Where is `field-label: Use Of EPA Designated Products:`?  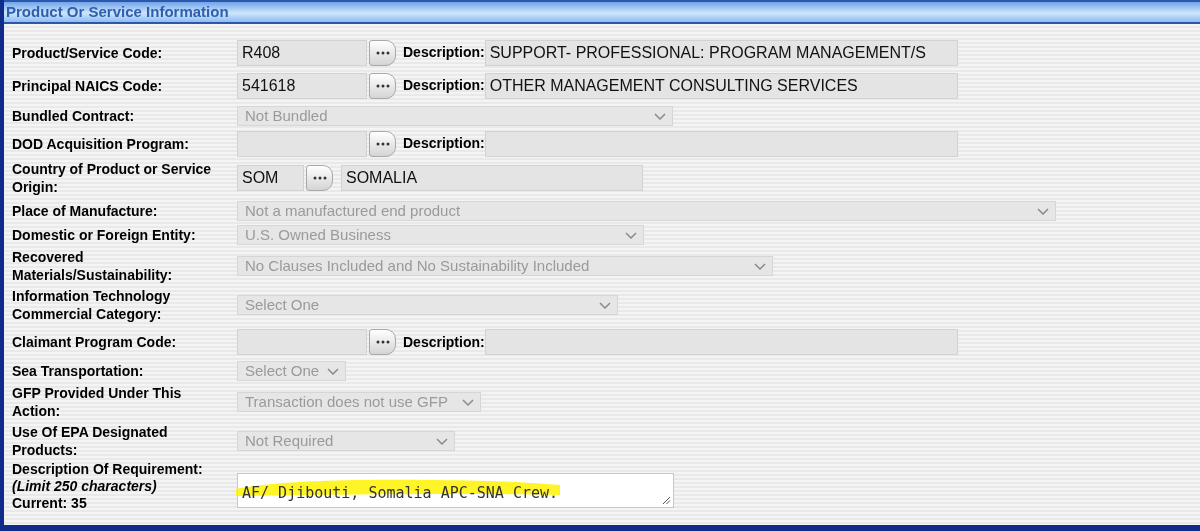
field-label: Use Of EPA Designated Products: is located at coordinates (90, 441).